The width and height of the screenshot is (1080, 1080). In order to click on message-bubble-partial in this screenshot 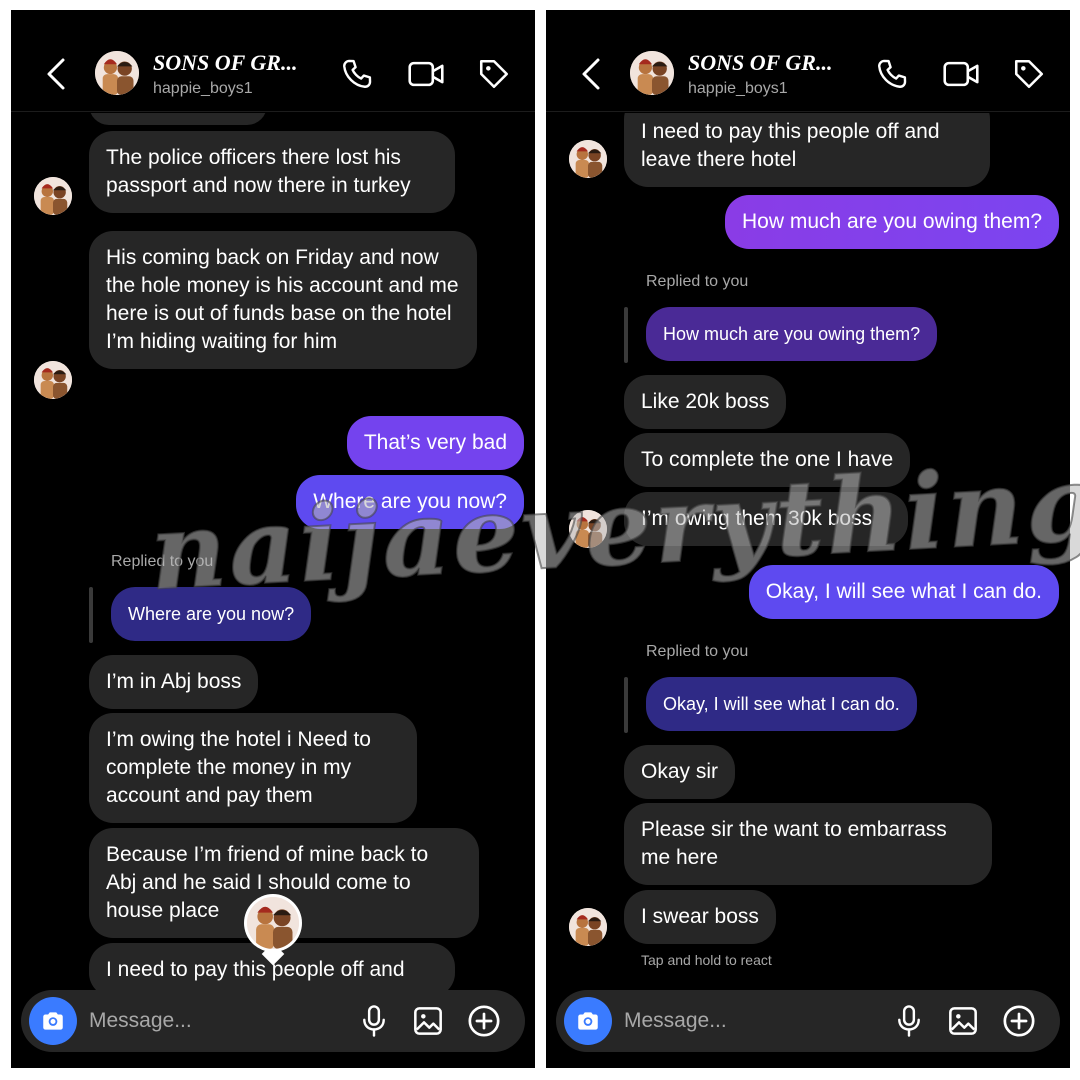, I will do `click(178, 119)`.